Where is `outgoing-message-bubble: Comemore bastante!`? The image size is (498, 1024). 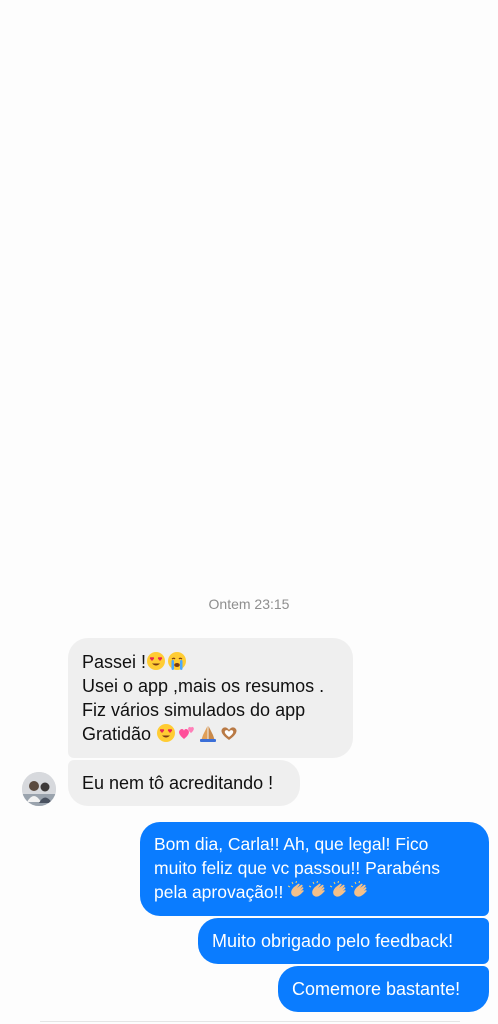
outgoing-message-bubble: Comemore bastante! is located at coordinates (383, 989).